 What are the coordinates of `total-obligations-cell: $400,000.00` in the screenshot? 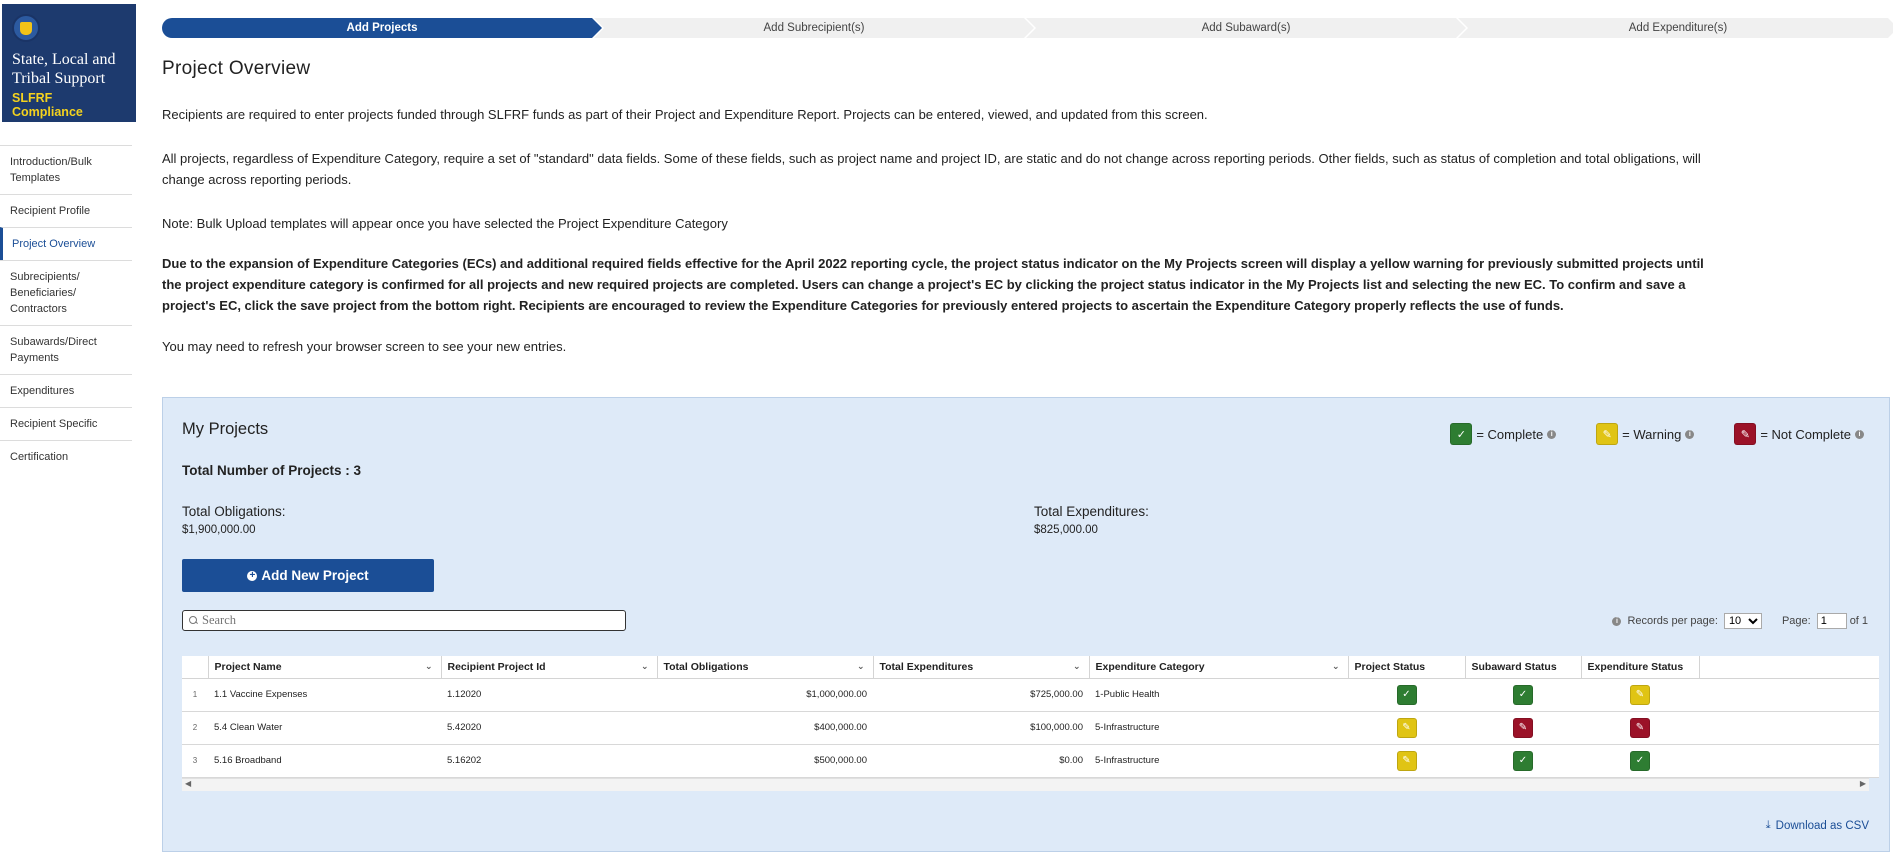 It's located at (765, 728).